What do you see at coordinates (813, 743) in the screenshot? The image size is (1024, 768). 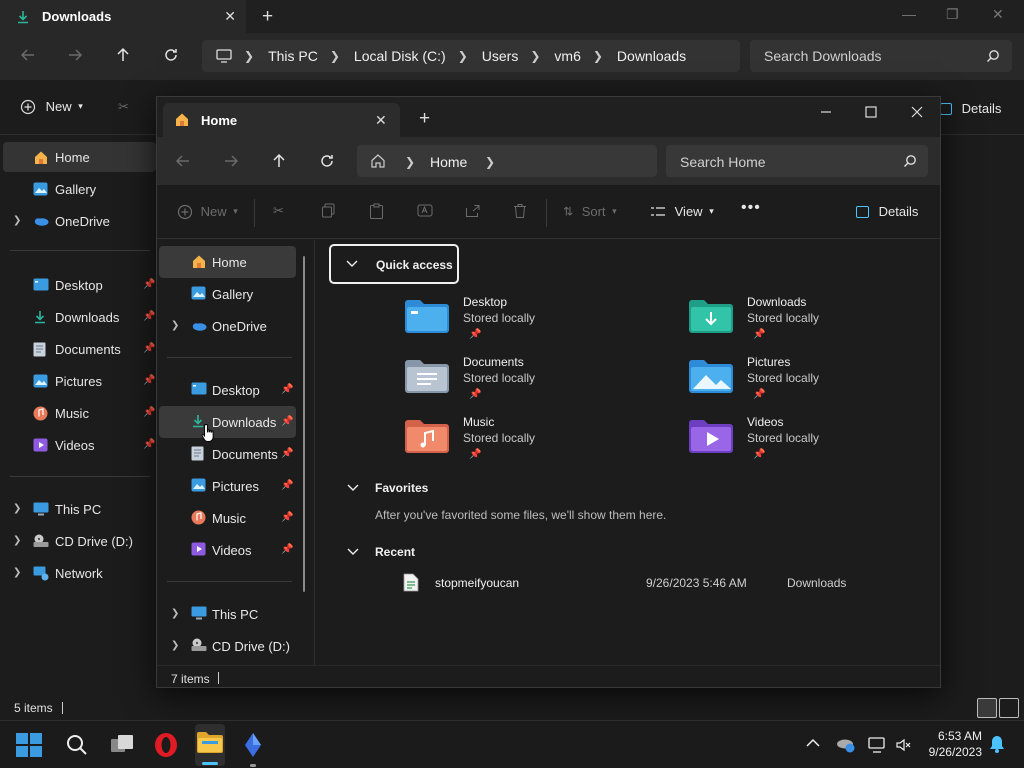 I see `chevron-up-icon` at bounding box center [813, 743].